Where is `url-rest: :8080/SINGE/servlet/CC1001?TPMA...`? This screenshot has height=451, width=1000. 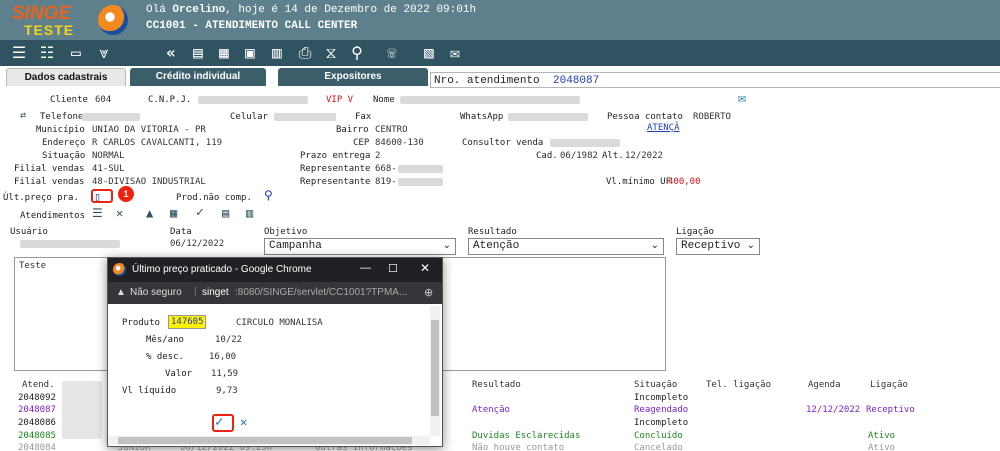
url-rest: :8080/SINGE/servlet/CC1001?TPMA... is located at coordinates (321, 292).